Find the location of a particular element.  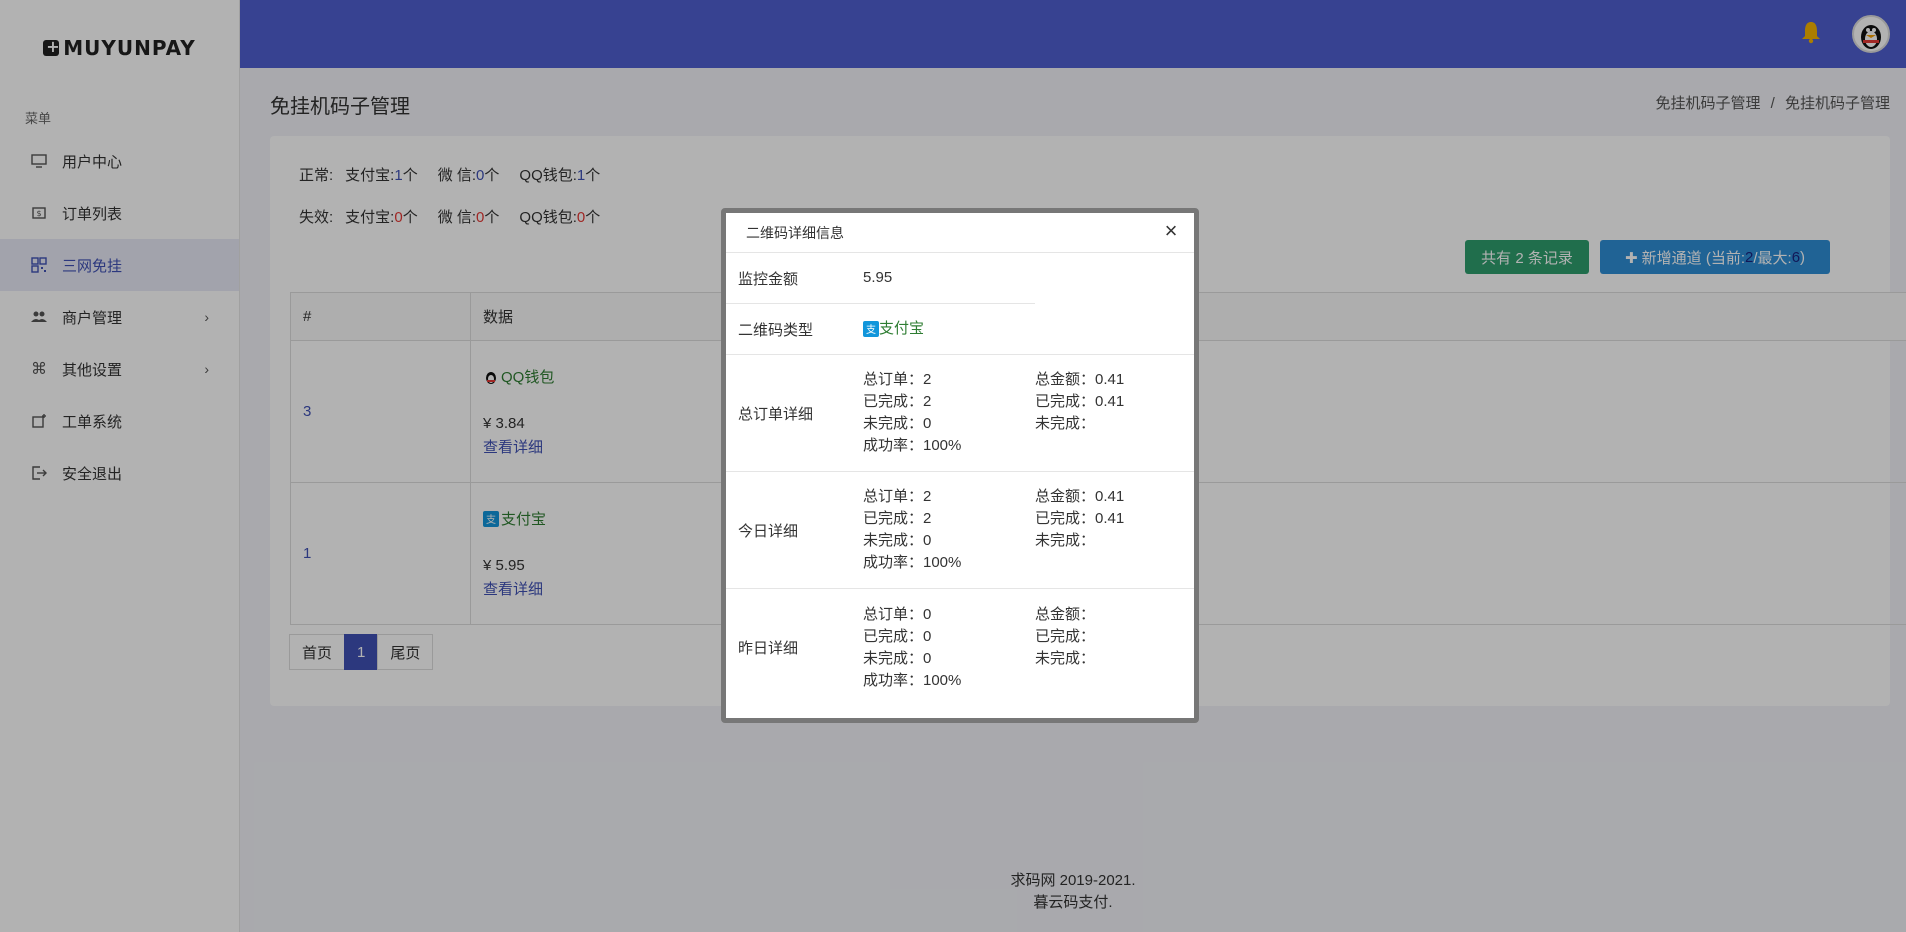

stat-line: 已完成： is located at coordinates (1065, 636).